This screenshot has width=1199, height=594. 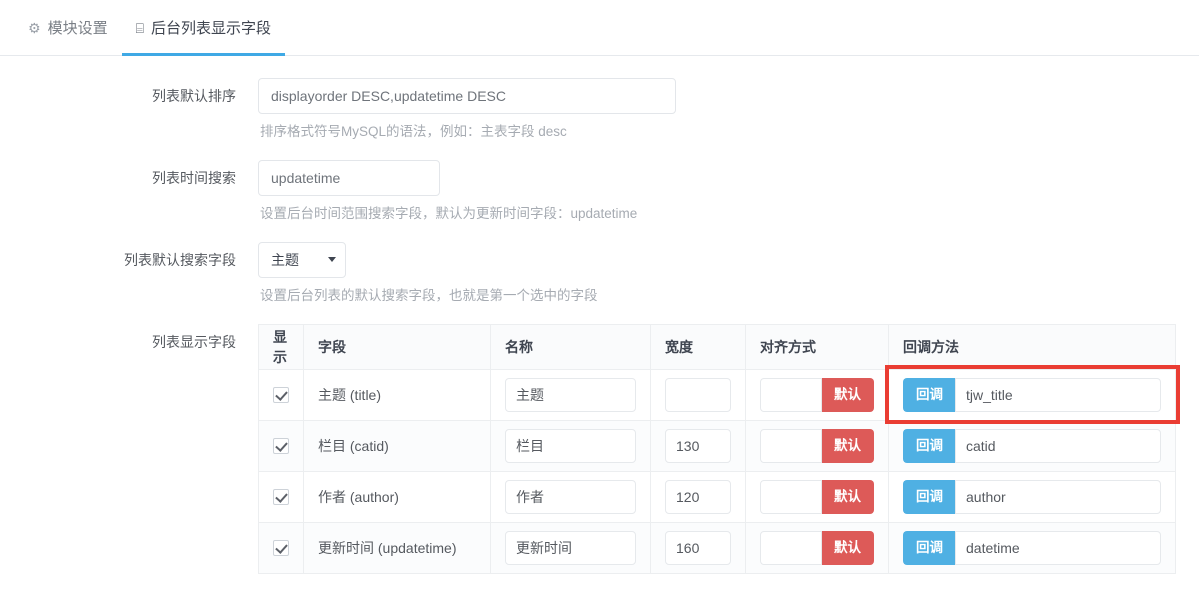 I want to click on col-header-align: 对齐方式, so click(x=817, y=346).